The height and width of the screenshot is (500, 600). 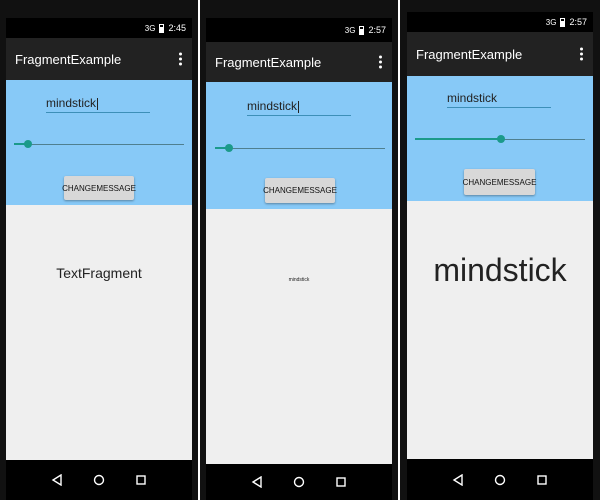 I want to click on status-bar: 3G 2:45, so click(x=99, y=28).